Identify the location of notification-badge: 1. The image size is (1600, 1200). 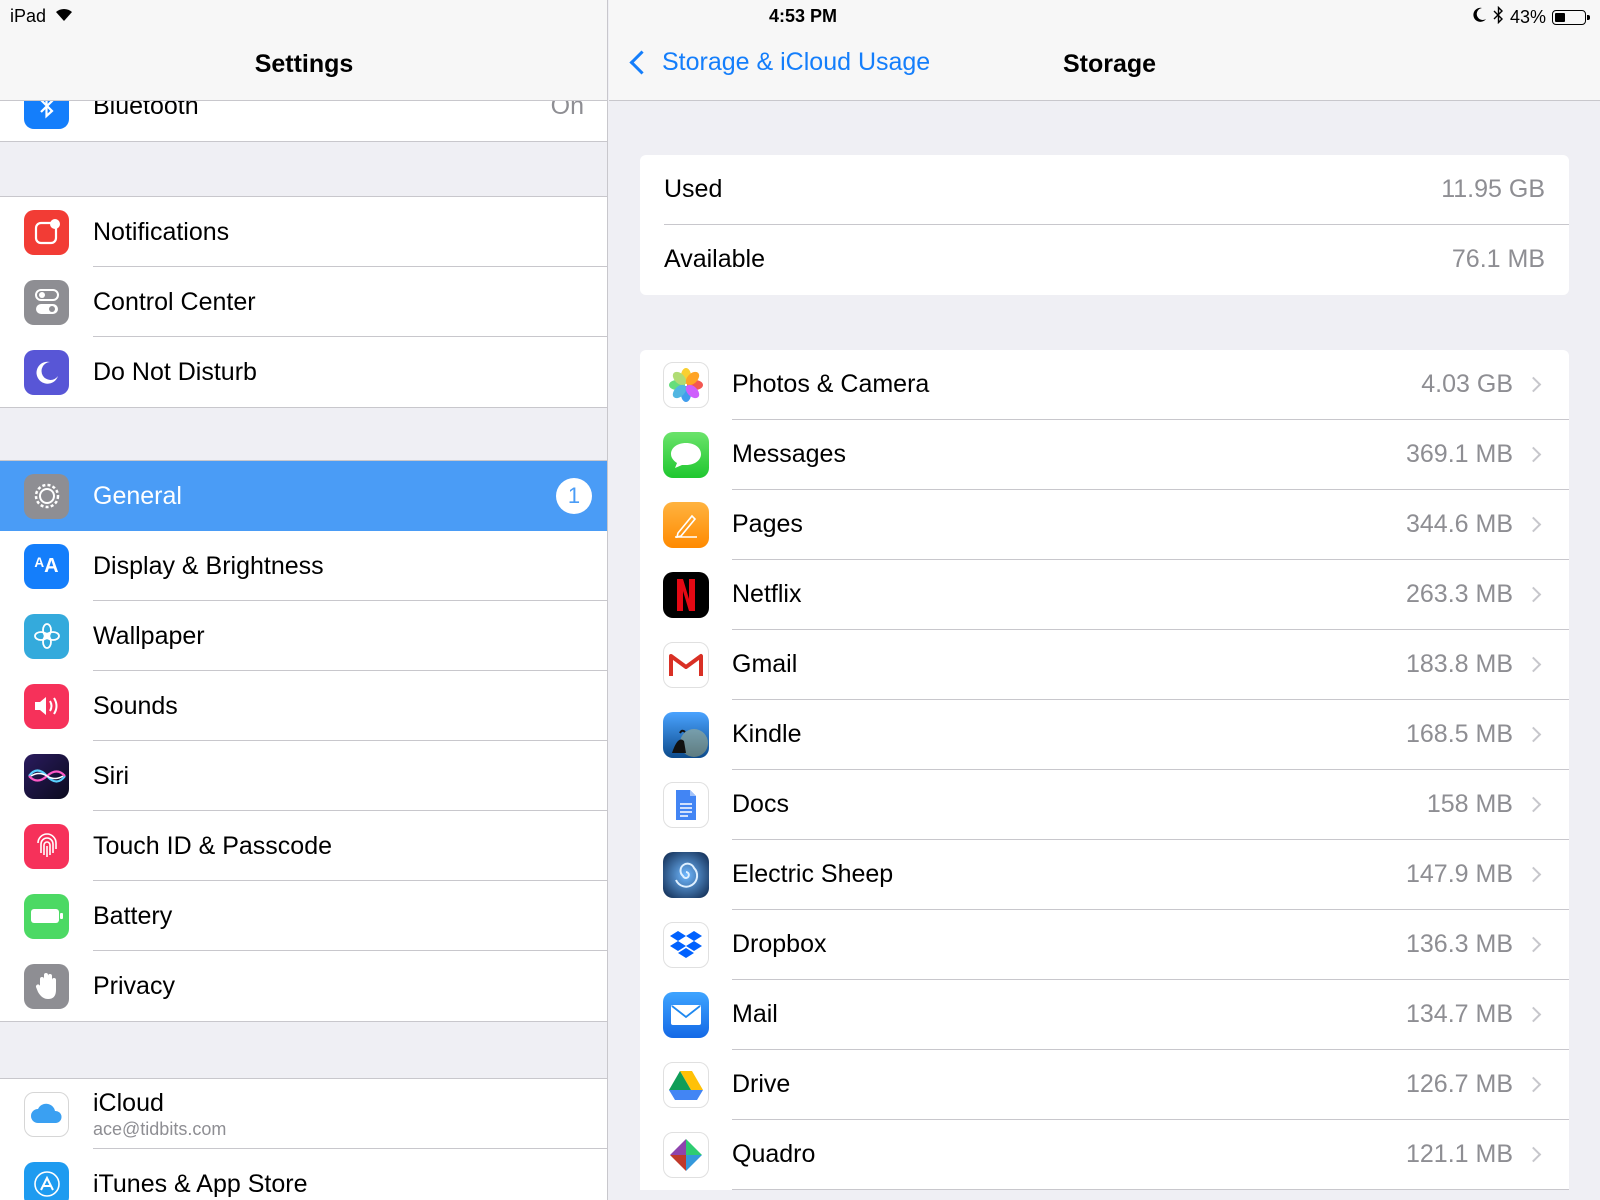
(574, 496).